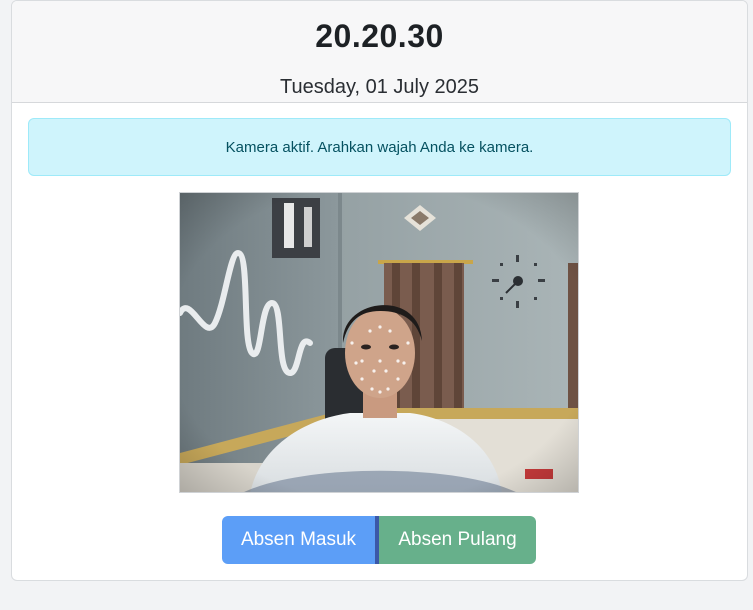 This screenshot has height=610, width=753. Describe the element at coordinates (457, 540) in the screenshot. I see `check-out-button: Absen Pulang` at that location.